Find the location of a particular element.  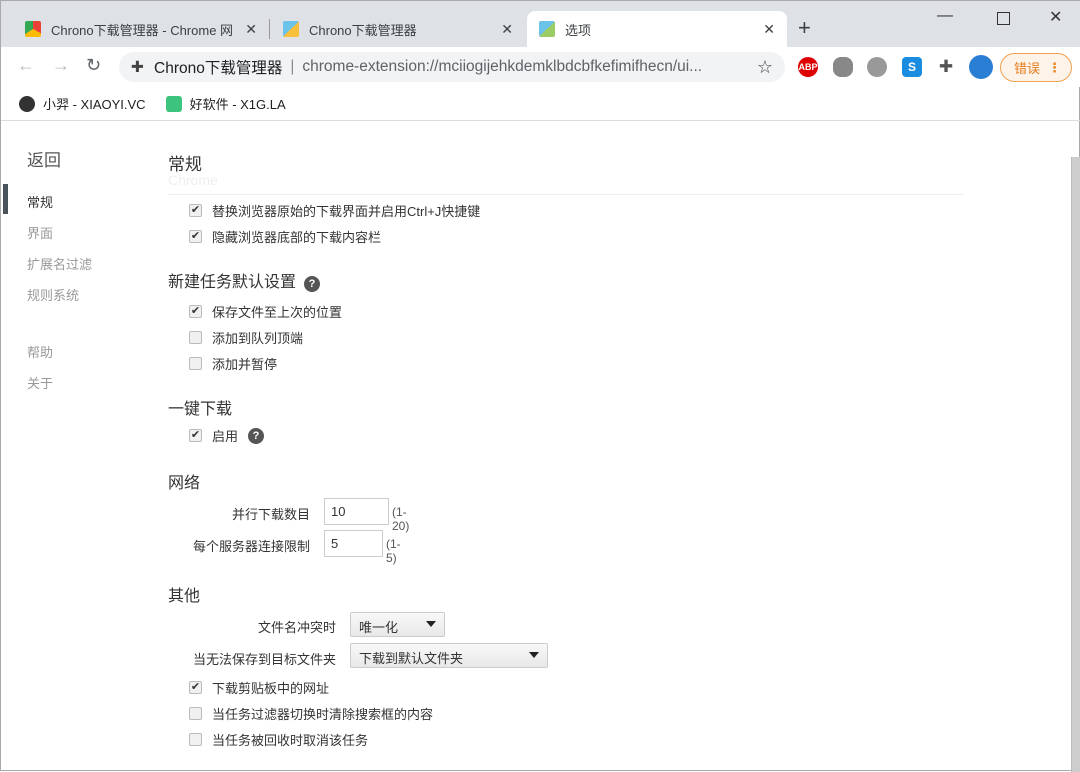

tab-chrome-store: Chrono下载管理器 - Chrome 网 ✕ is located at coordinates (141, 29).